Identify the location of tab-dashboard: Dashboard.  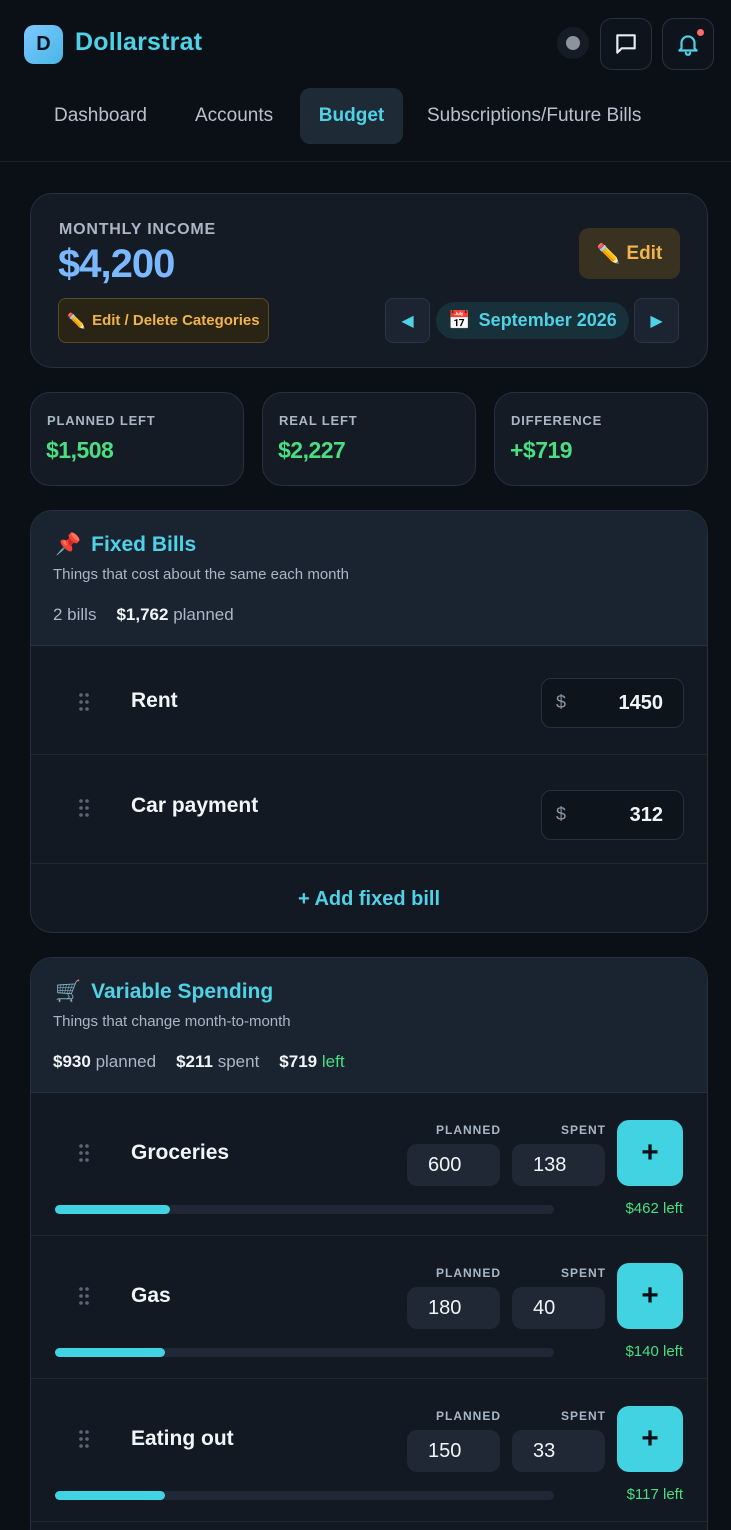
(100, 116).